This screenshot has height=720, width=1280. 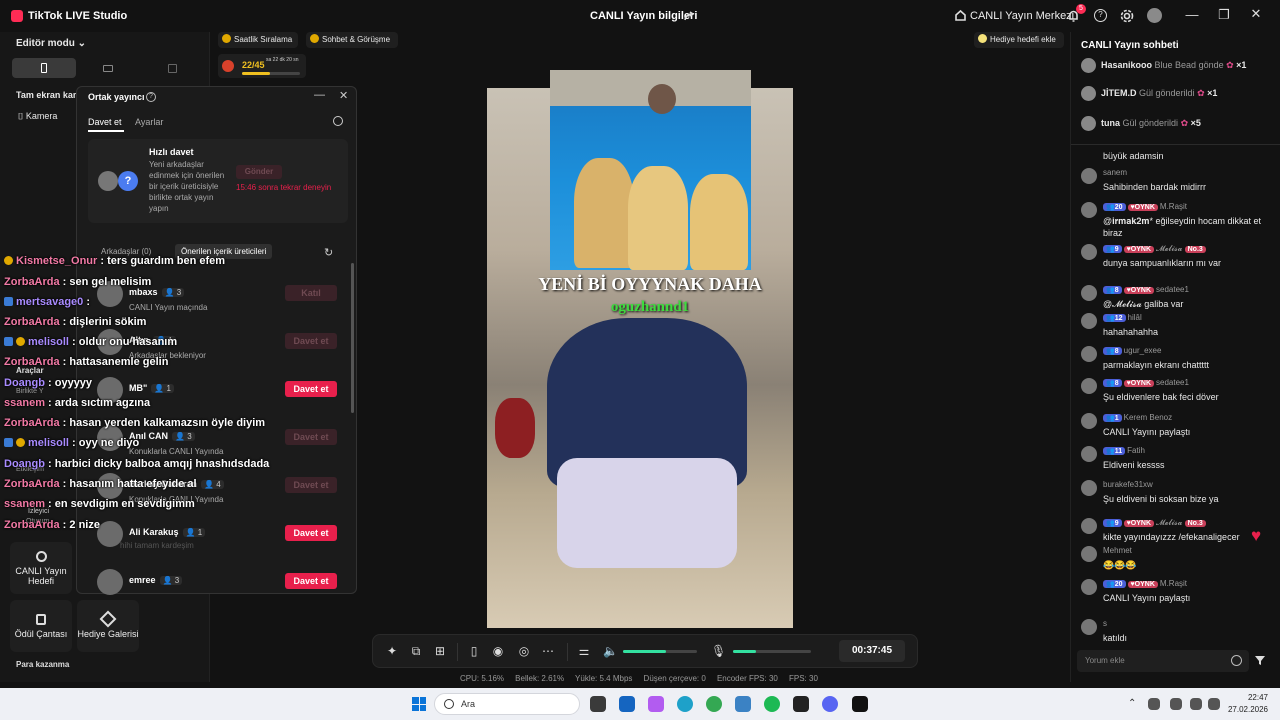 I want to click on taskbar-search-label: Ara, so click(x=468, y=704).